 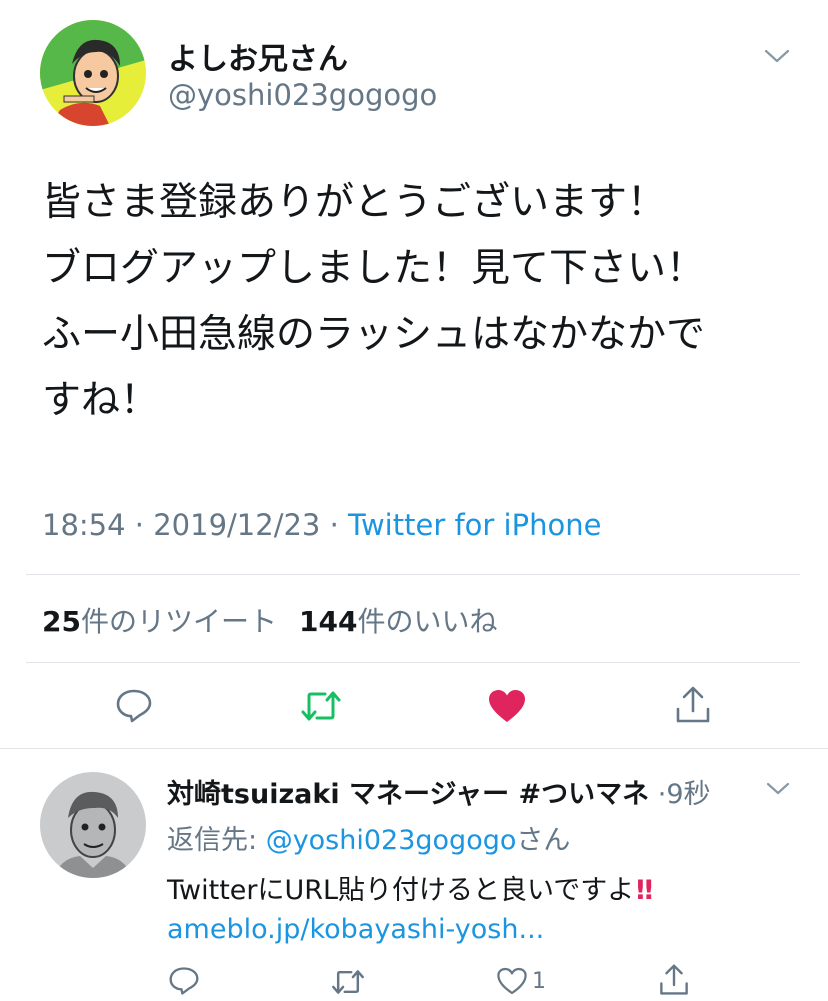 What do you see at coordinates (401, 890) in the screenshot?
I see `reply-text-body: TwitterにURL貼り付けると良いですよ` at bounding box center [401, 890].